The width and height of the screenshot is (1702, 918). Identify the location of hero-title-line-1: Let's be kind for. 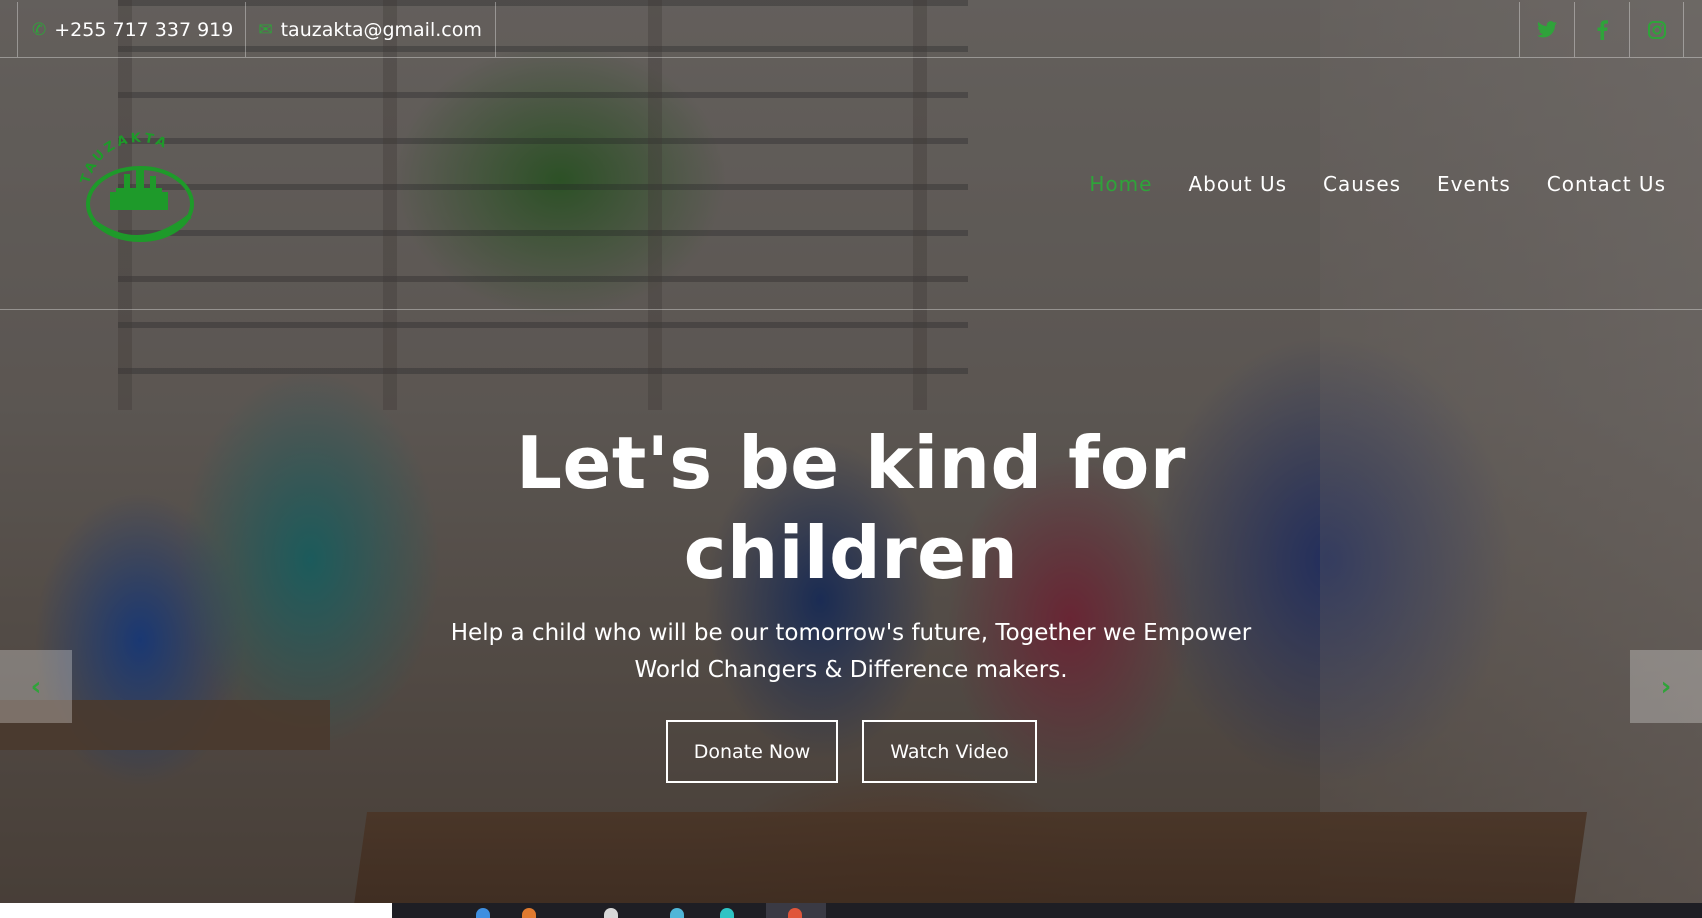
(851, 463).